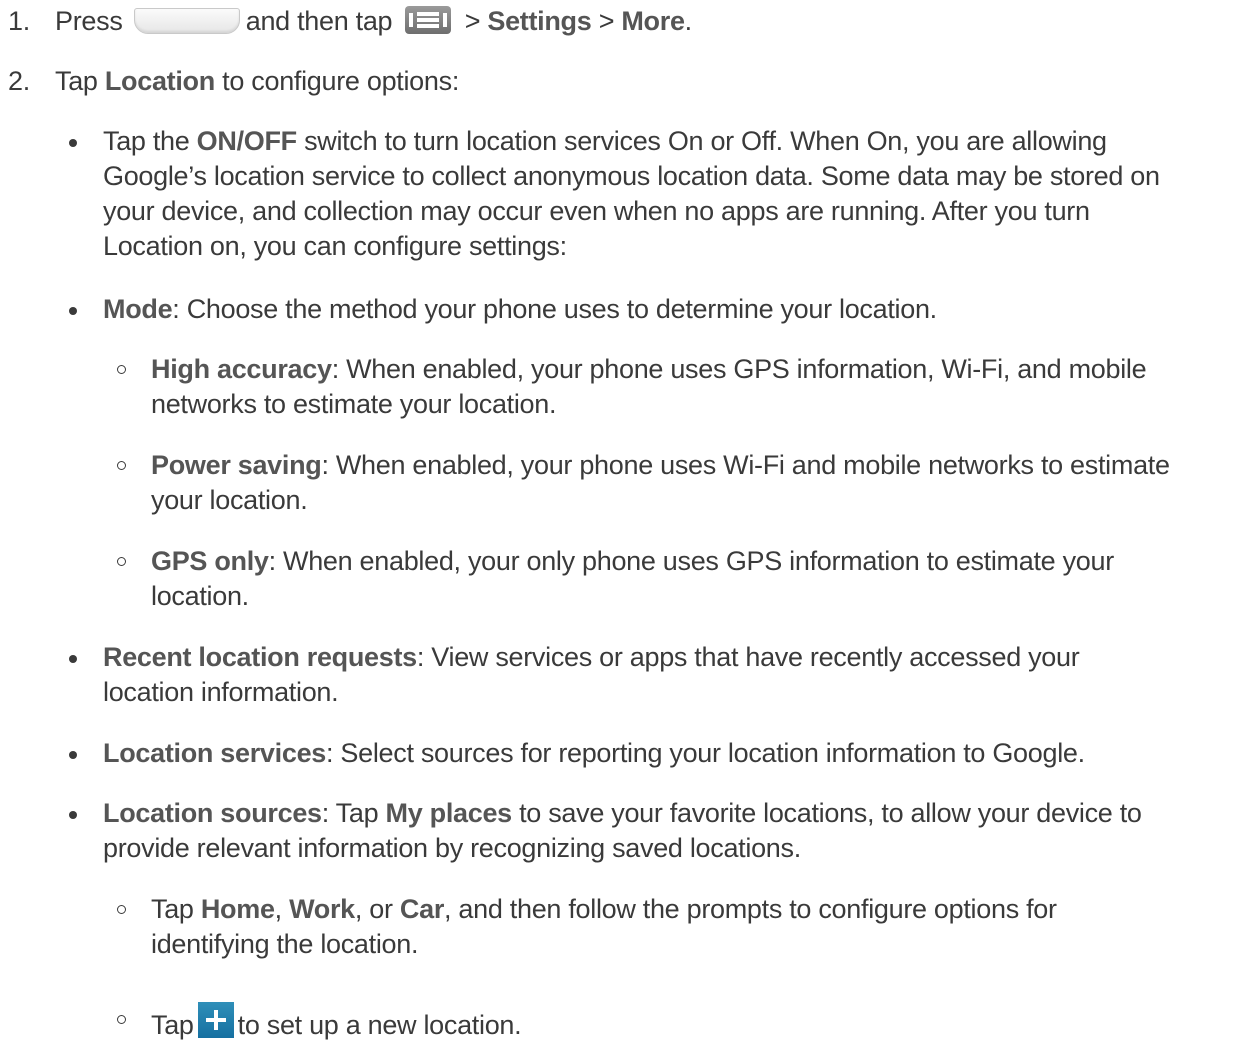 Image resolution: width=1252 pixels, height=1044 pixels. What do you see at coordinates (626, 84) in the screenshot?
I see `step-2: 2. Tap Location to configure options:` at bounding box center [626, 84].